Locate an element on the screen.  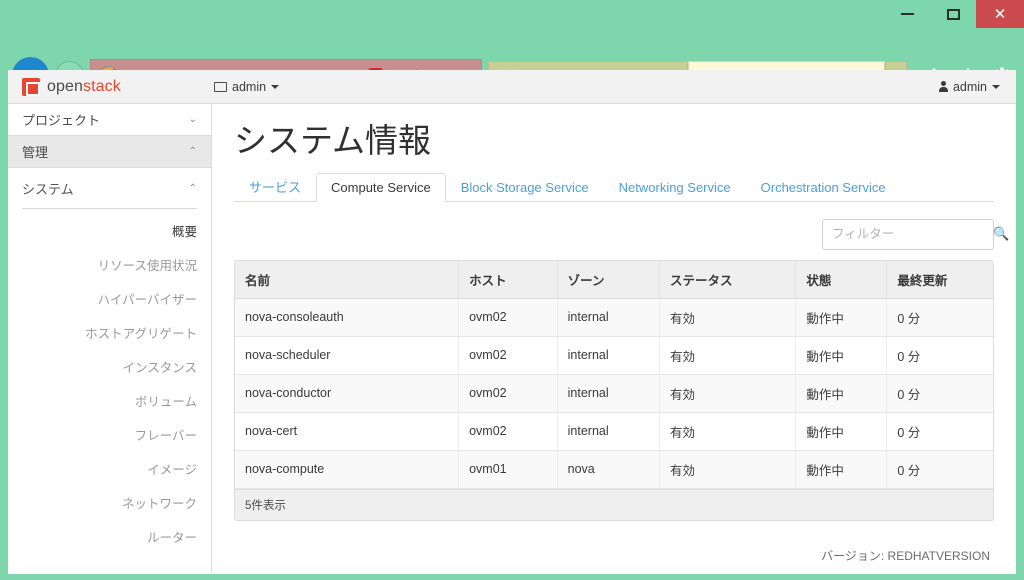
tab-compute-service: Compute Service is located at coordinates (381, 187).